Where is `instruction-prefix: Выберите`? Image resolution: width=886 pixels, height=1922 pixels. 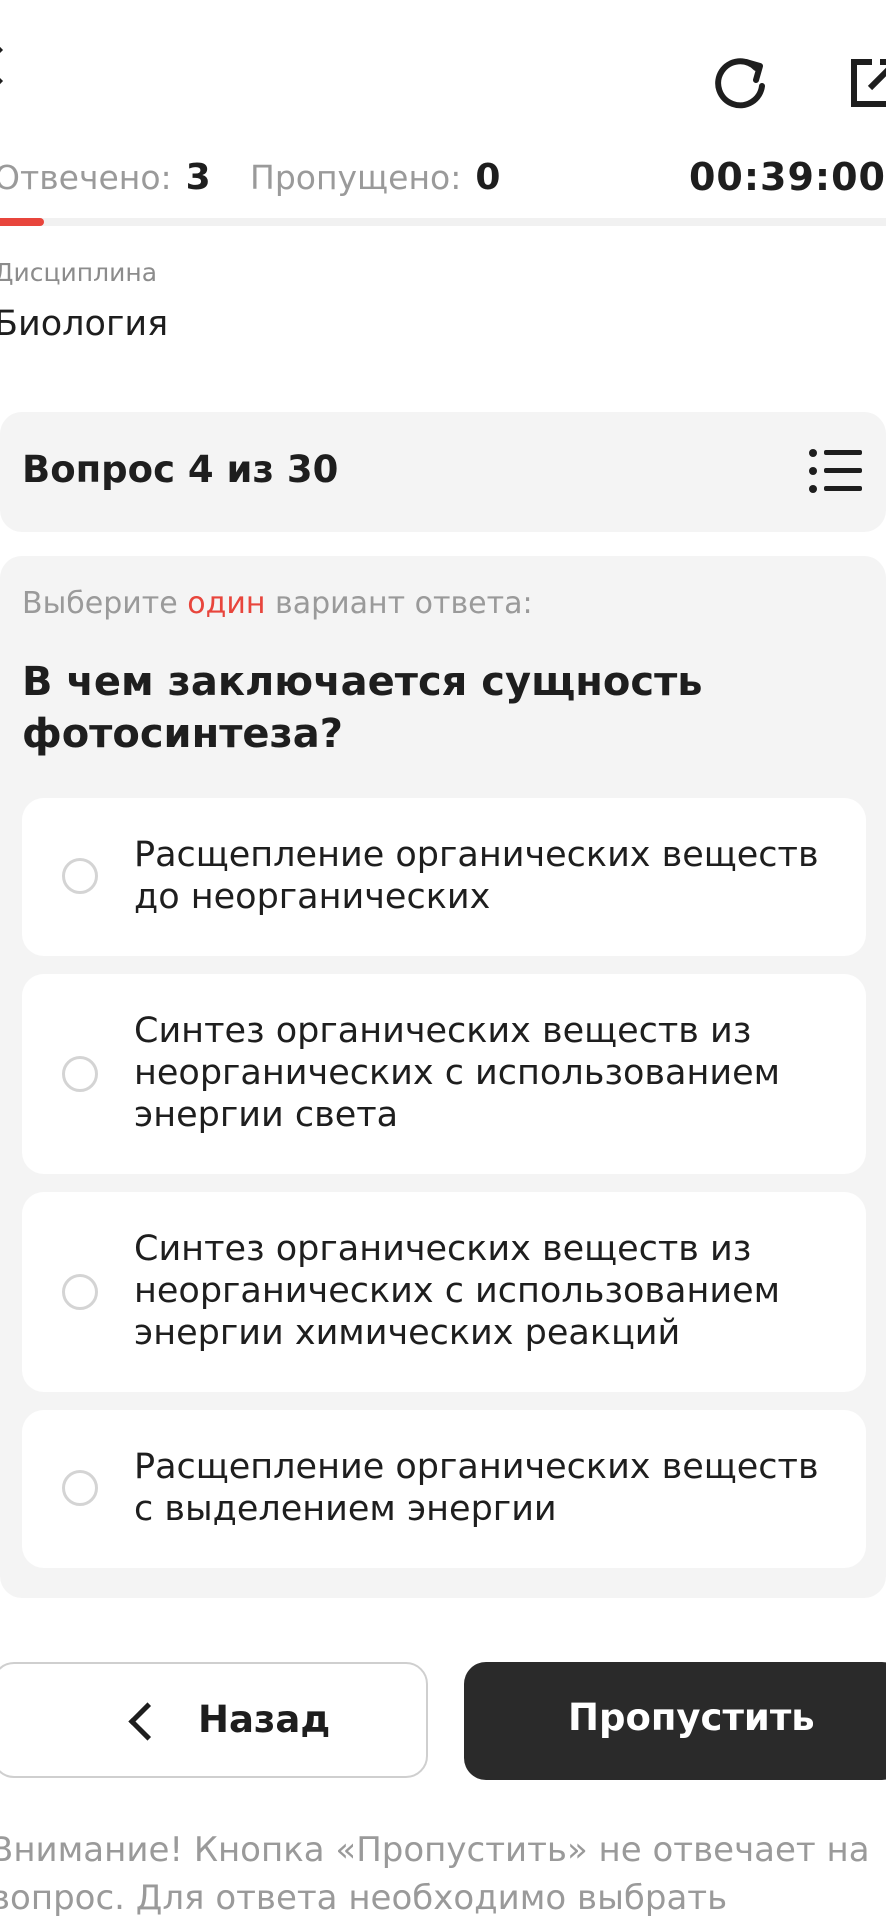 instruction-prefix: Выберите is located at coordinates (100, 603).